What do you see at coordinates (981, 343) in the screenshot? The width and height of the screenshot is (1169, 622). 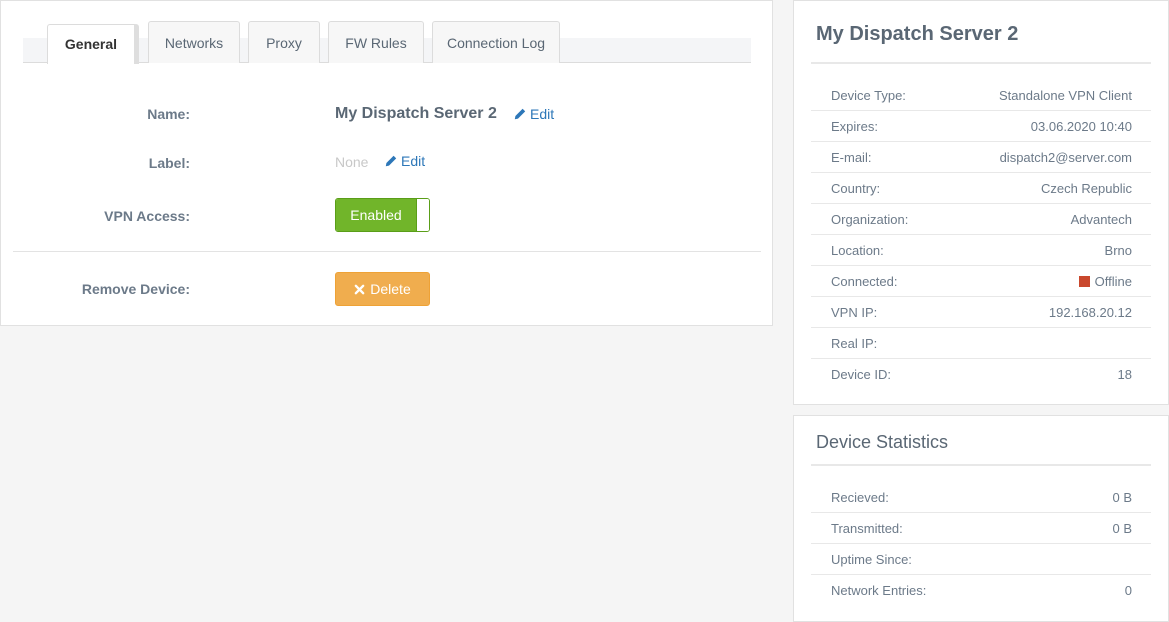 I see `info-row-real-ip: Real IP:` at bounding box center [981, 343].